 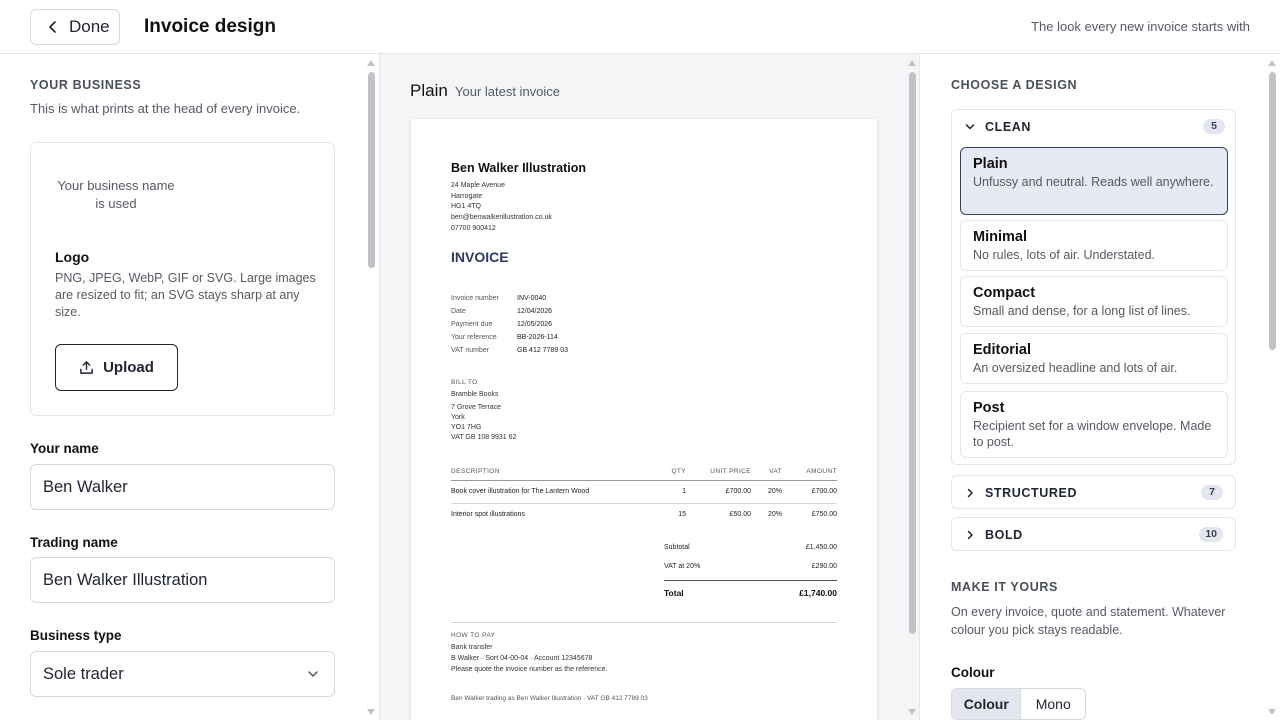 What do you see at coordinates (1002, 350) in the screenshot?
I see `design-name: Editorial` at bounding box center [1002, 350].